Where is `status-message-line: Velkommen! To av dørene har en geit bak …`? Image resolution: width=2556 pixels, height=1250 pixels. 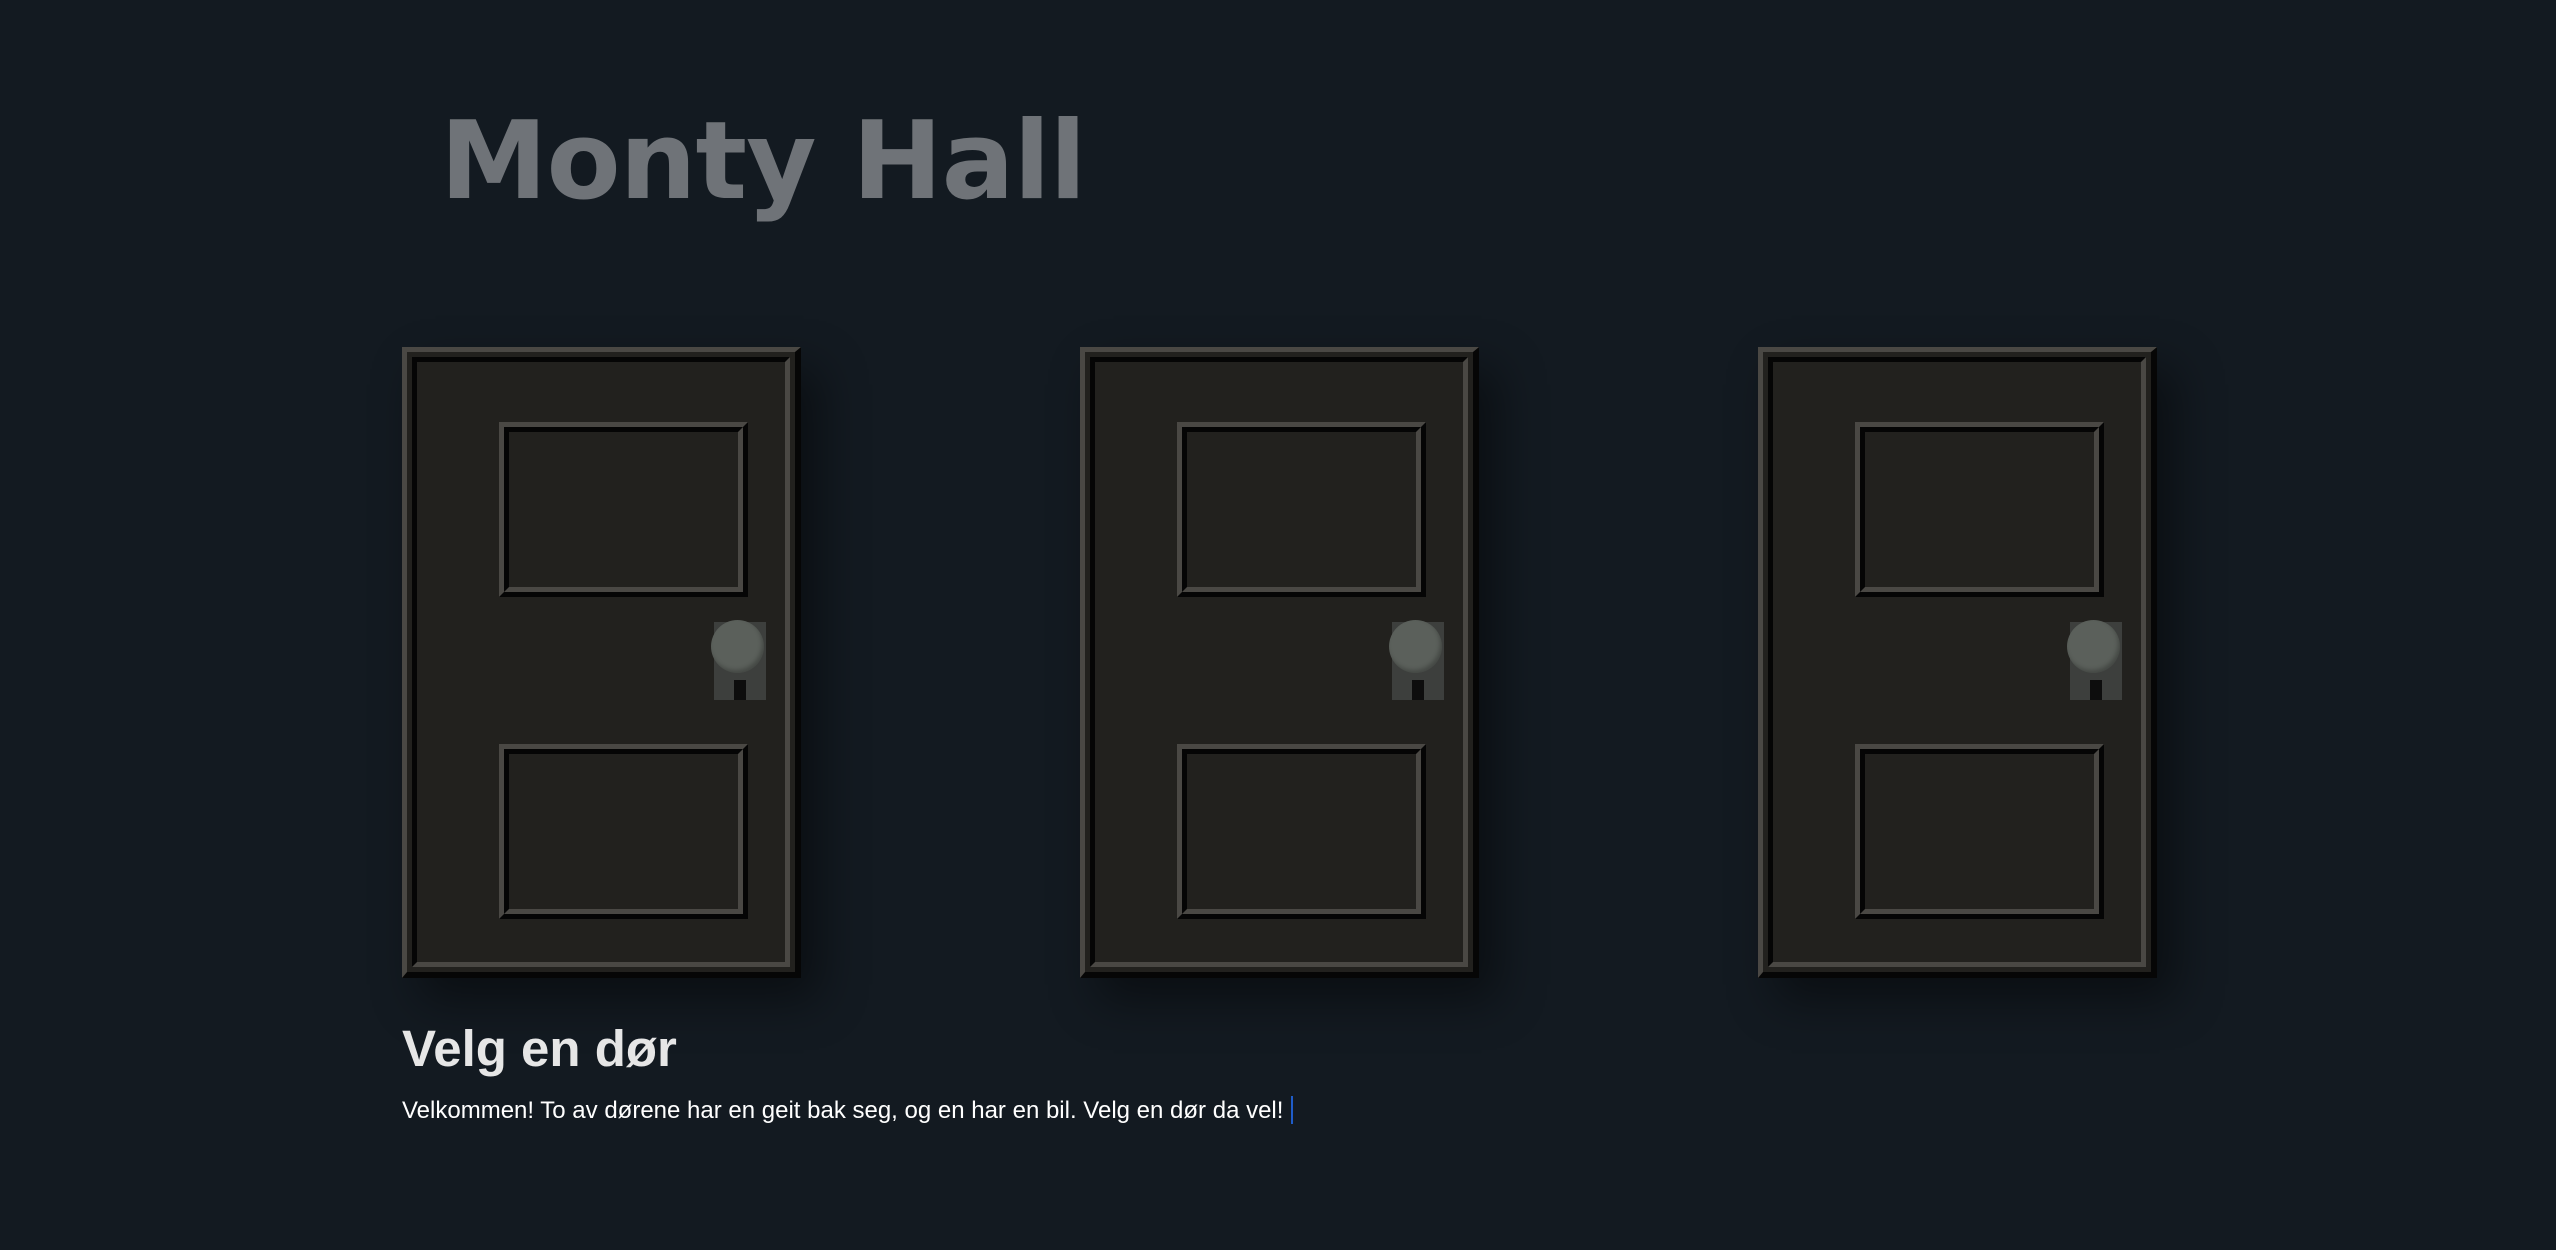 status-message-line: Velkommen! To av dørene har en geit bak … is located at coordinates (848, 1111).